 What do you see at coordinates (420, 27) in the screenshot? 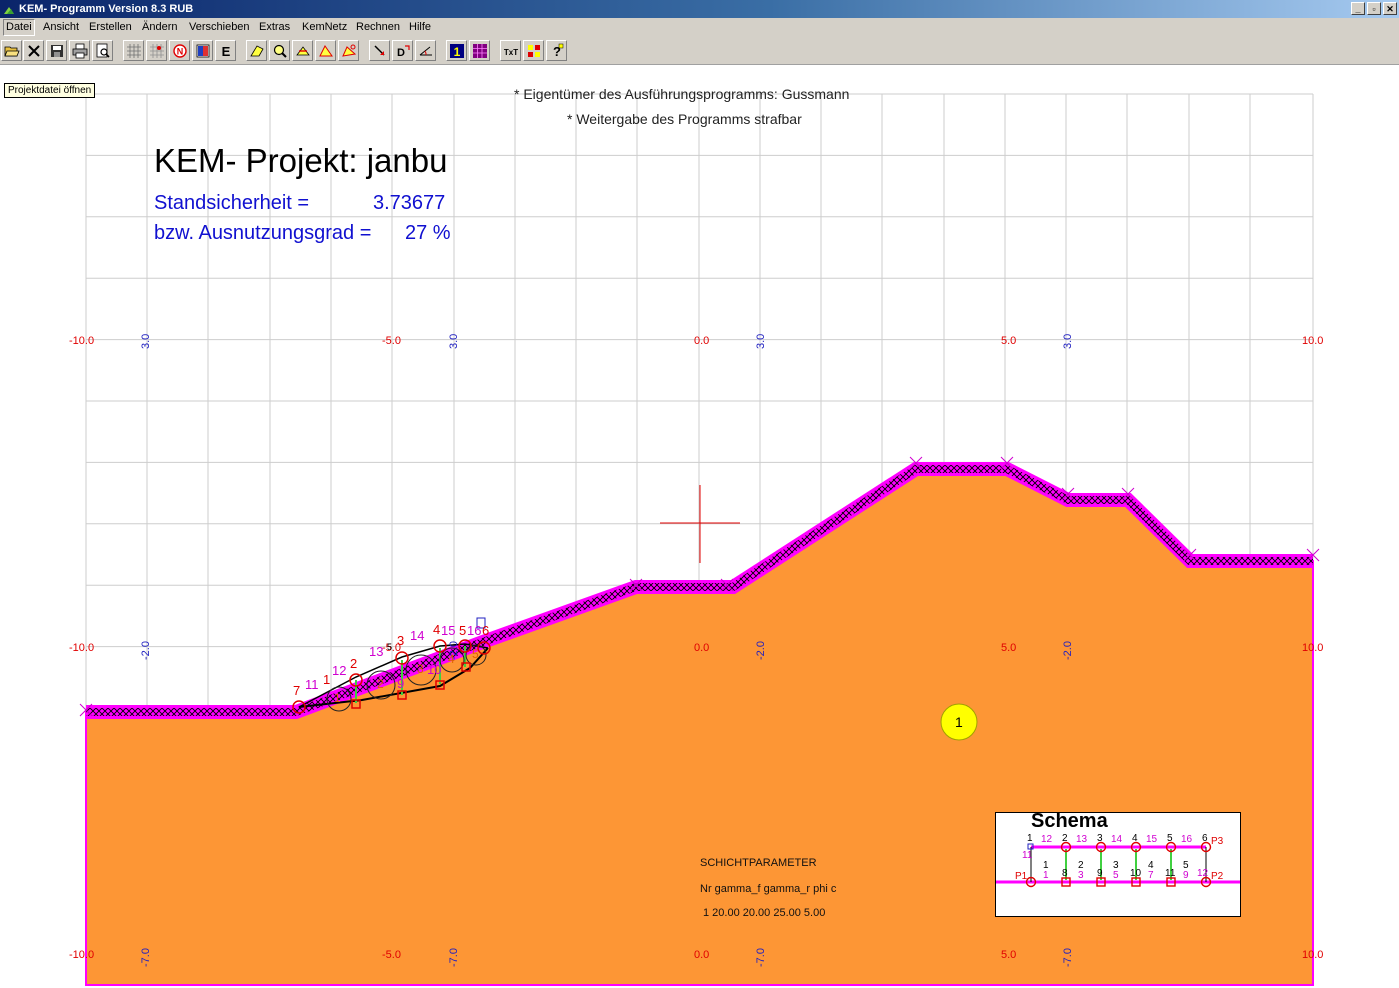
I see `menu-hilfe: Hilfe` at bounding box center [420, 27].